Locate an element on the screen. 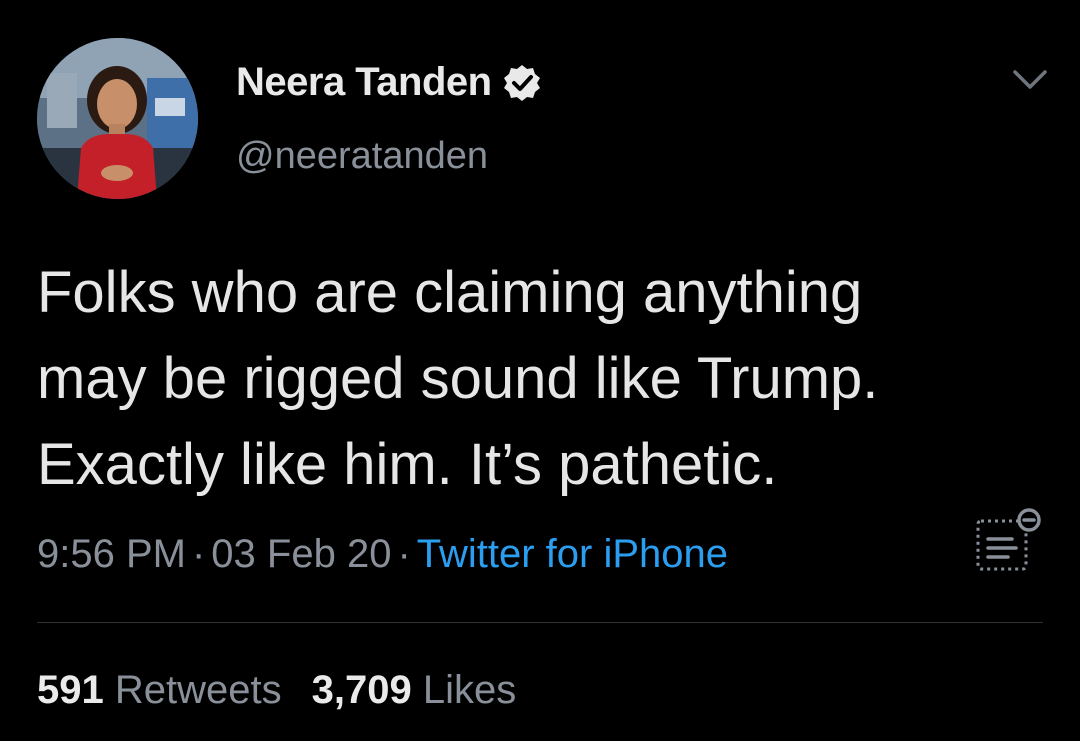 This screenshot has width=1080, height=741. tweet-stats: 591 Retweets 3,709 Likes is located at coordinates (291, 690).